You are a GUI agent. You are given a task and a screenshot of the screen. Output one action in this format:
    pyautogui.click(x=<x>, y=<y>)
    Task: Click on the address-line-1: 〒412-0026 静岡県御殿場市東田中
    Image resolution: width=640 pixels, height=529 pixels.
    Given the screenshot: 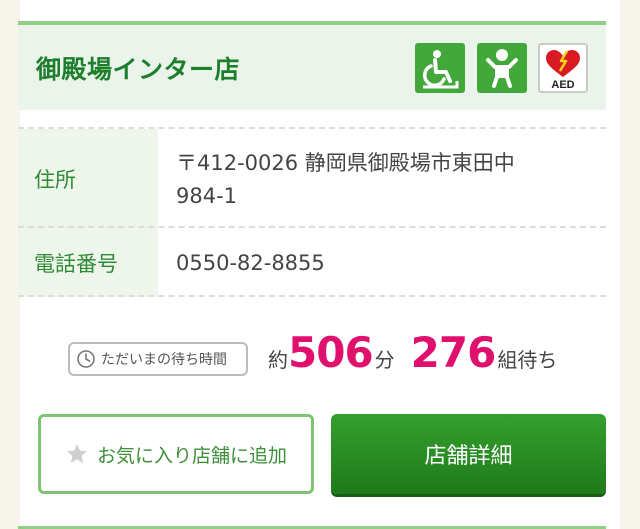 What is the action you would take?
    pyautogui.click(x=345, y=163)
    